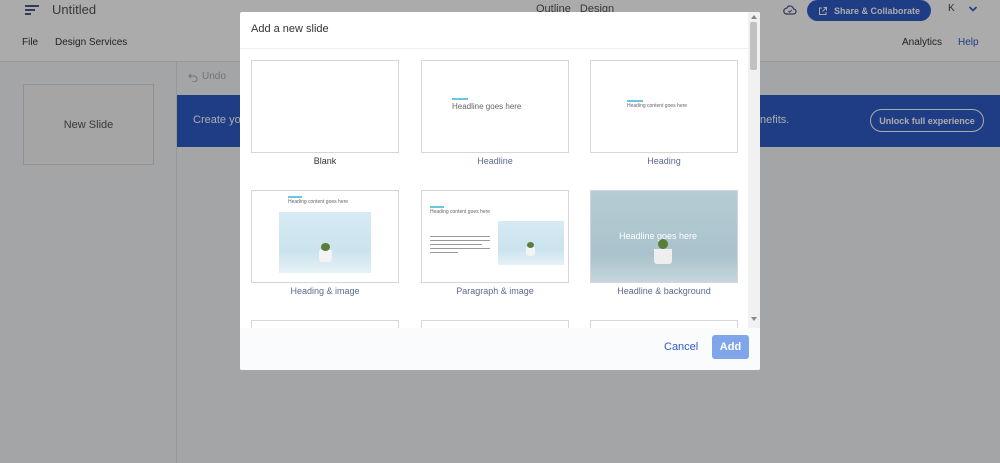  What do you see at coordinates (664, 291) in the screenshot?
I see `template-label: Headline & background` at bounding box center [664, 291].